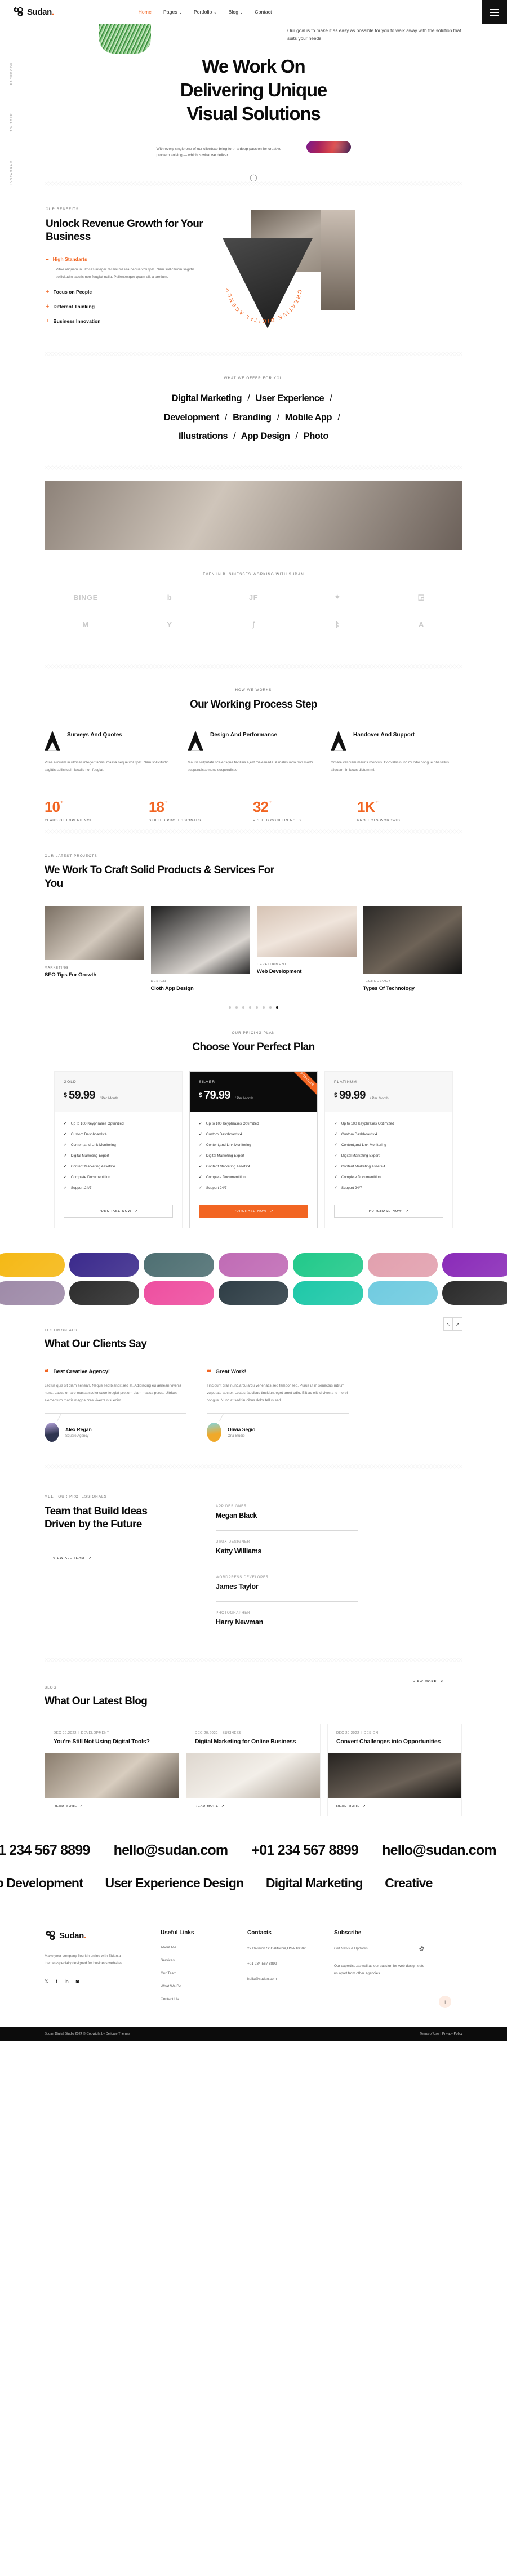 This screenshot has width=507, height=2576. I want to click on terms-of-use-link: Terms of Use, so click(429, 2034).